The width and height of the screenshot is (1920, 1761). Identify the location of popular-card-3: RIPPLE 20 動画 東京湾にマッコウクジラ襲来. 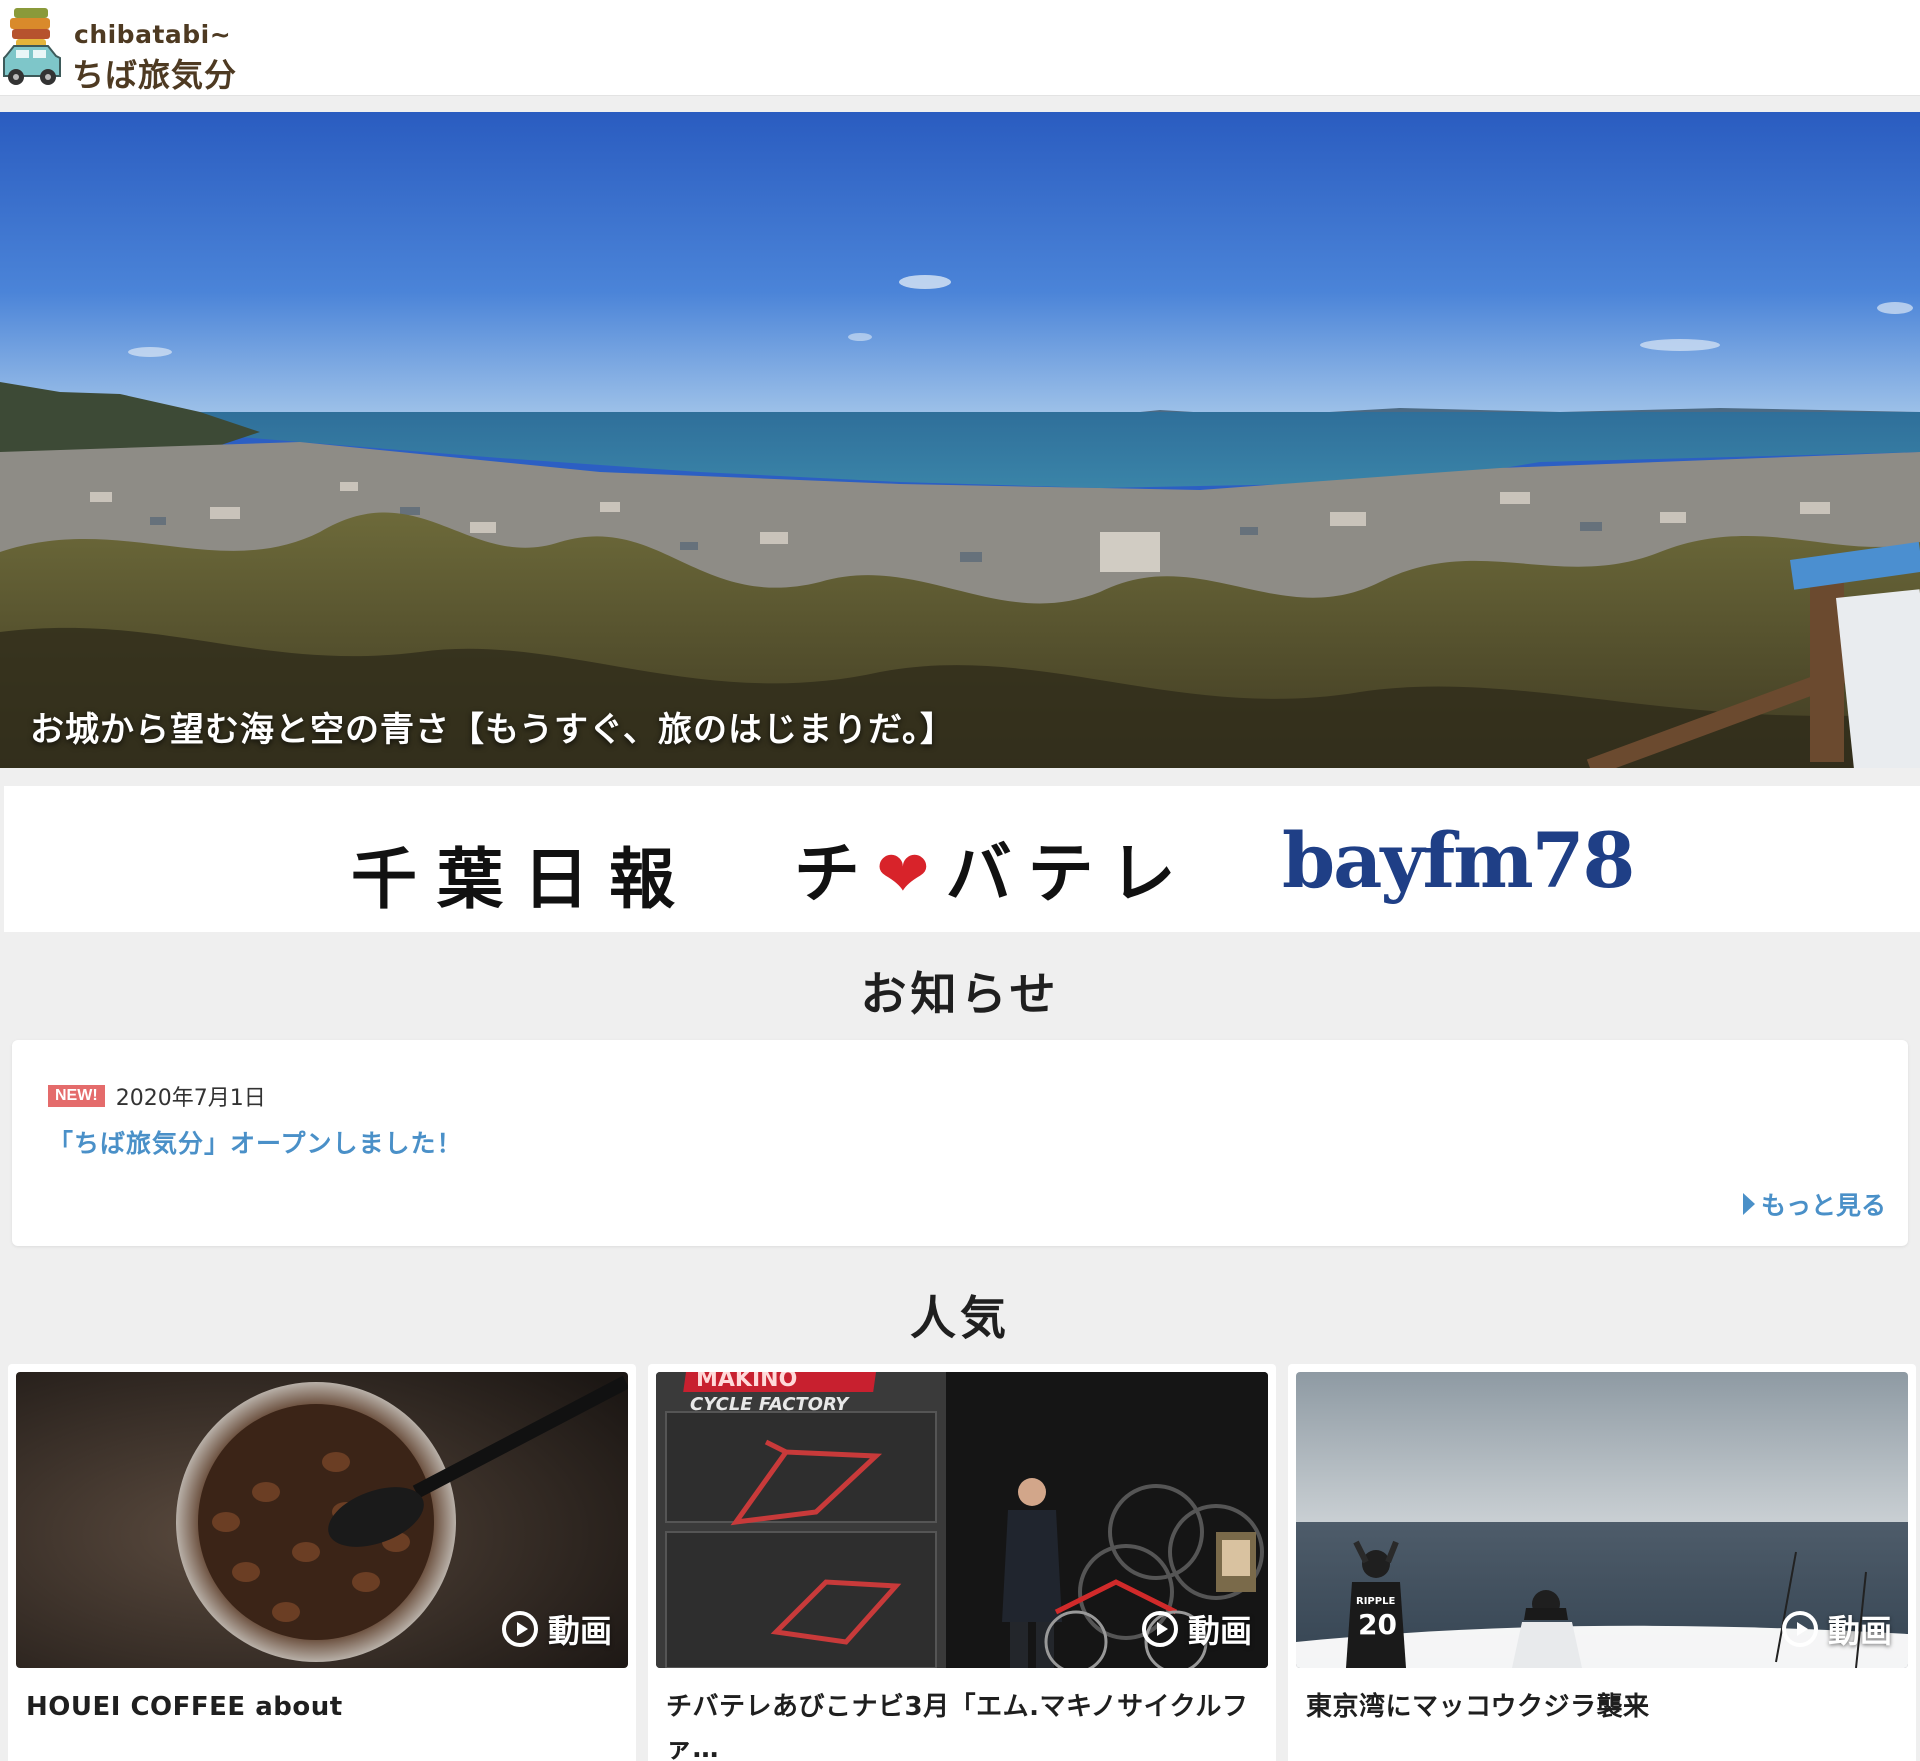
(1602, 1562).